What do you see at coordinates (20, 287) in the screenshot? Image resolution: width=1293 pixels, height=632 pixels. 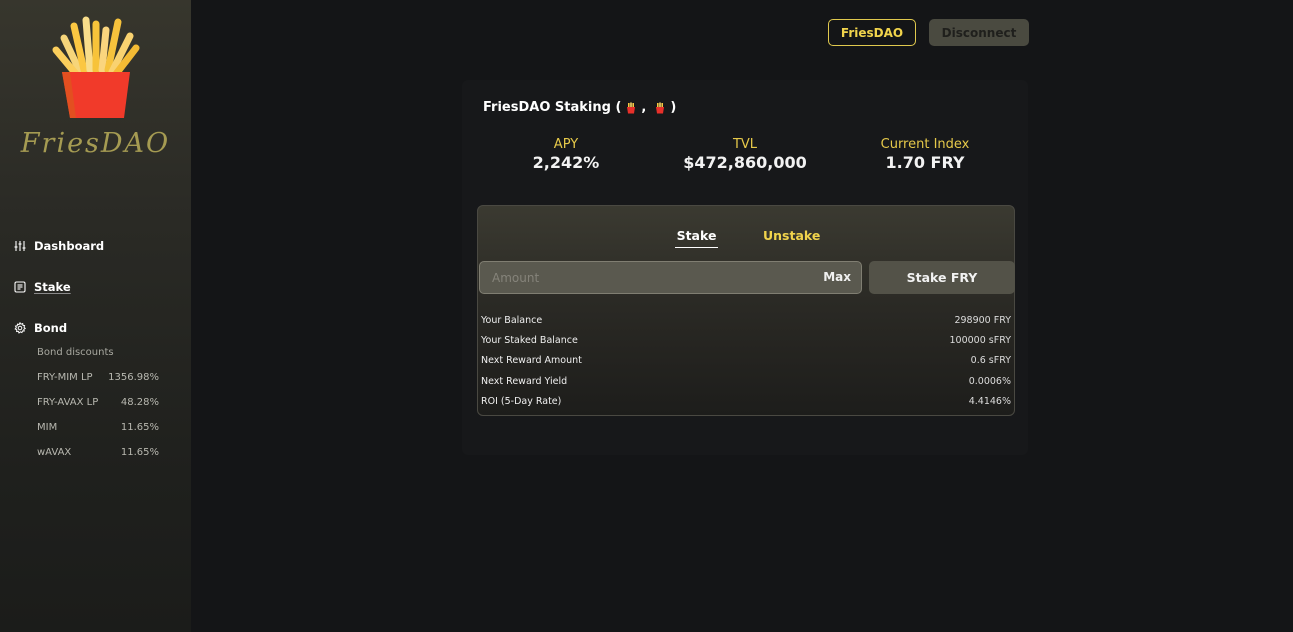 I see `document-icon` at bounding box center [20, 287].